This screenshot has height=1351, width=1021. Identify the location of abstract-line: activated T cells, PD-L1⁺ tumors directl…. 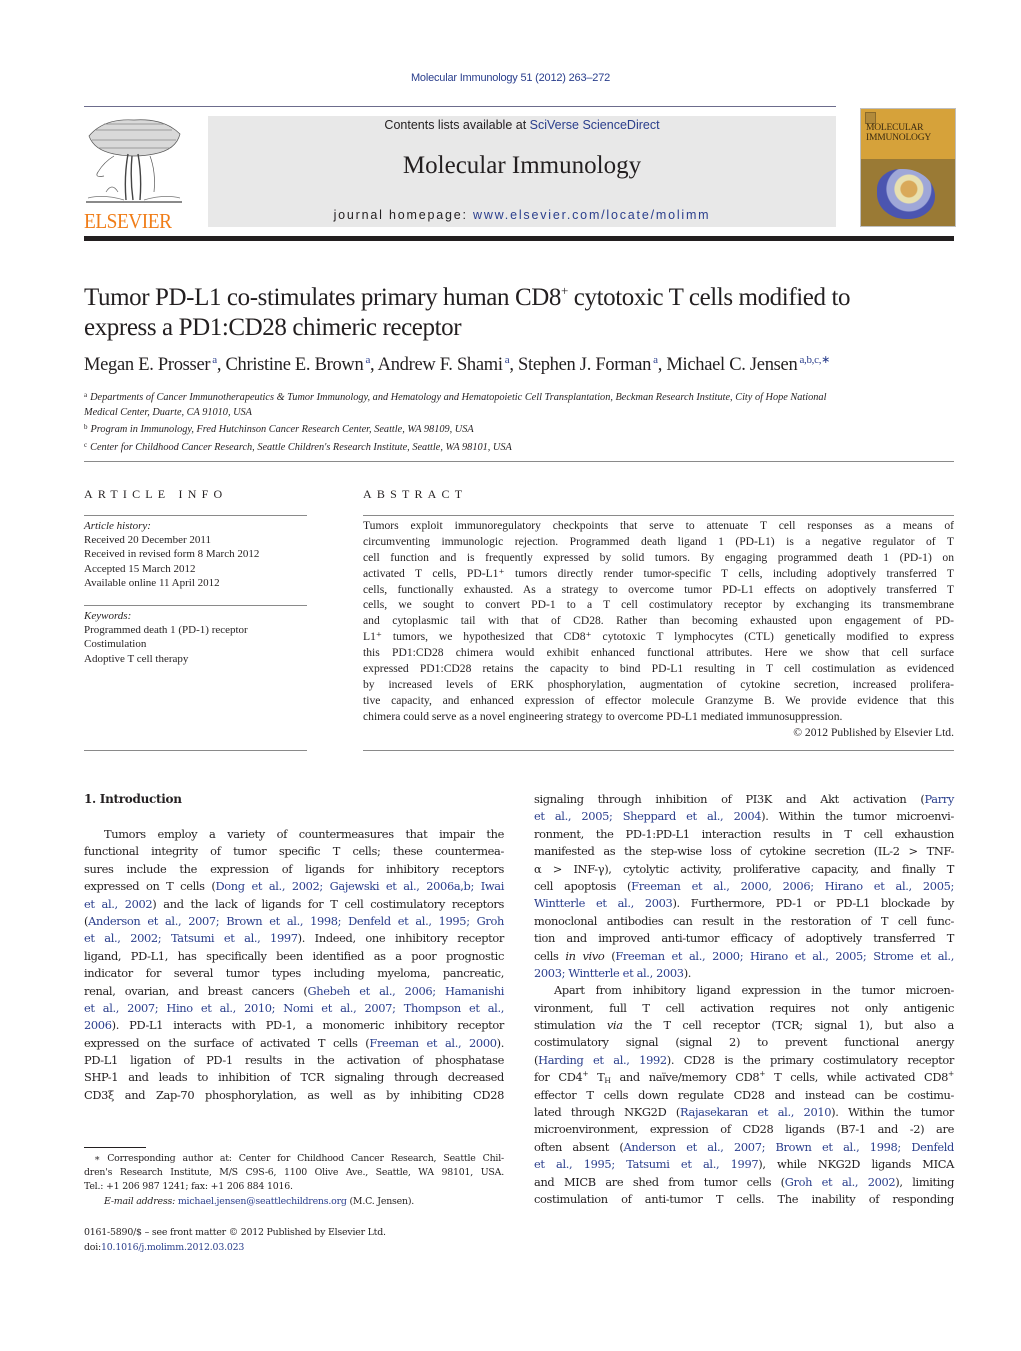
(658, 573).